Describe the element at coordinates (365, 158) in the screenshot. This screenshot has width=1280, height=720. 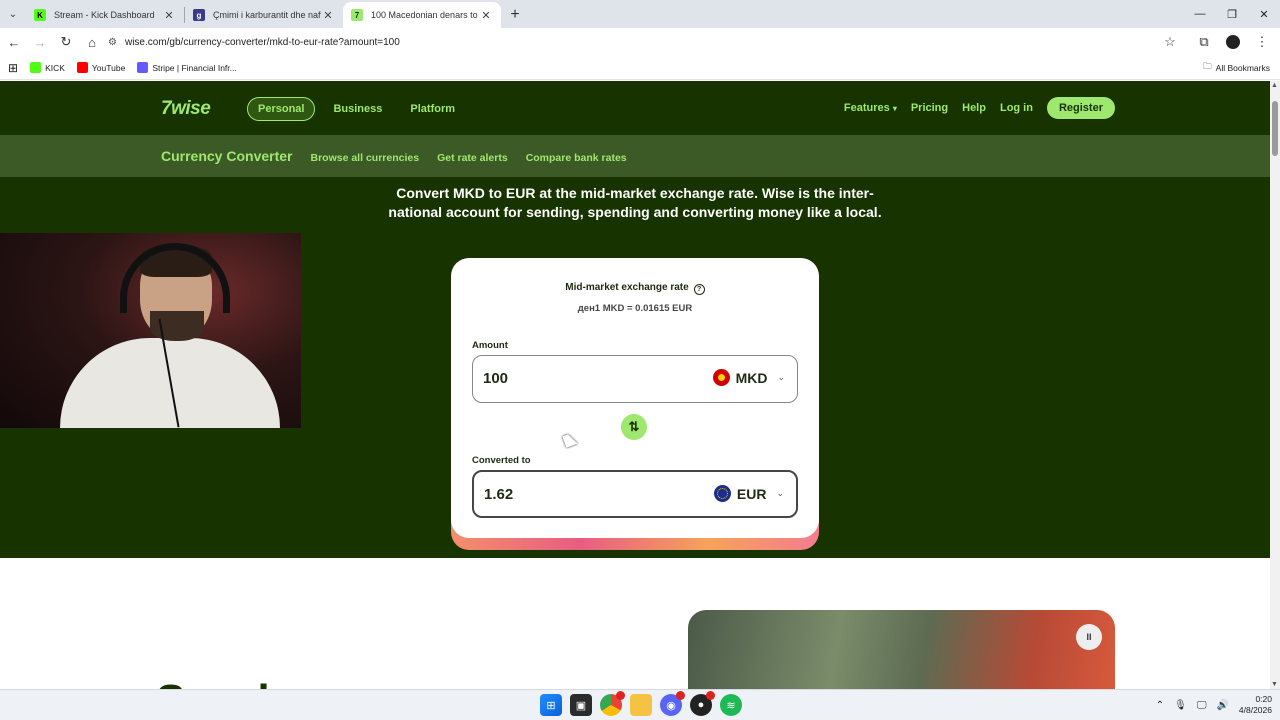
I see `subnav-browse-currencies: Browse all currencies` at that location.